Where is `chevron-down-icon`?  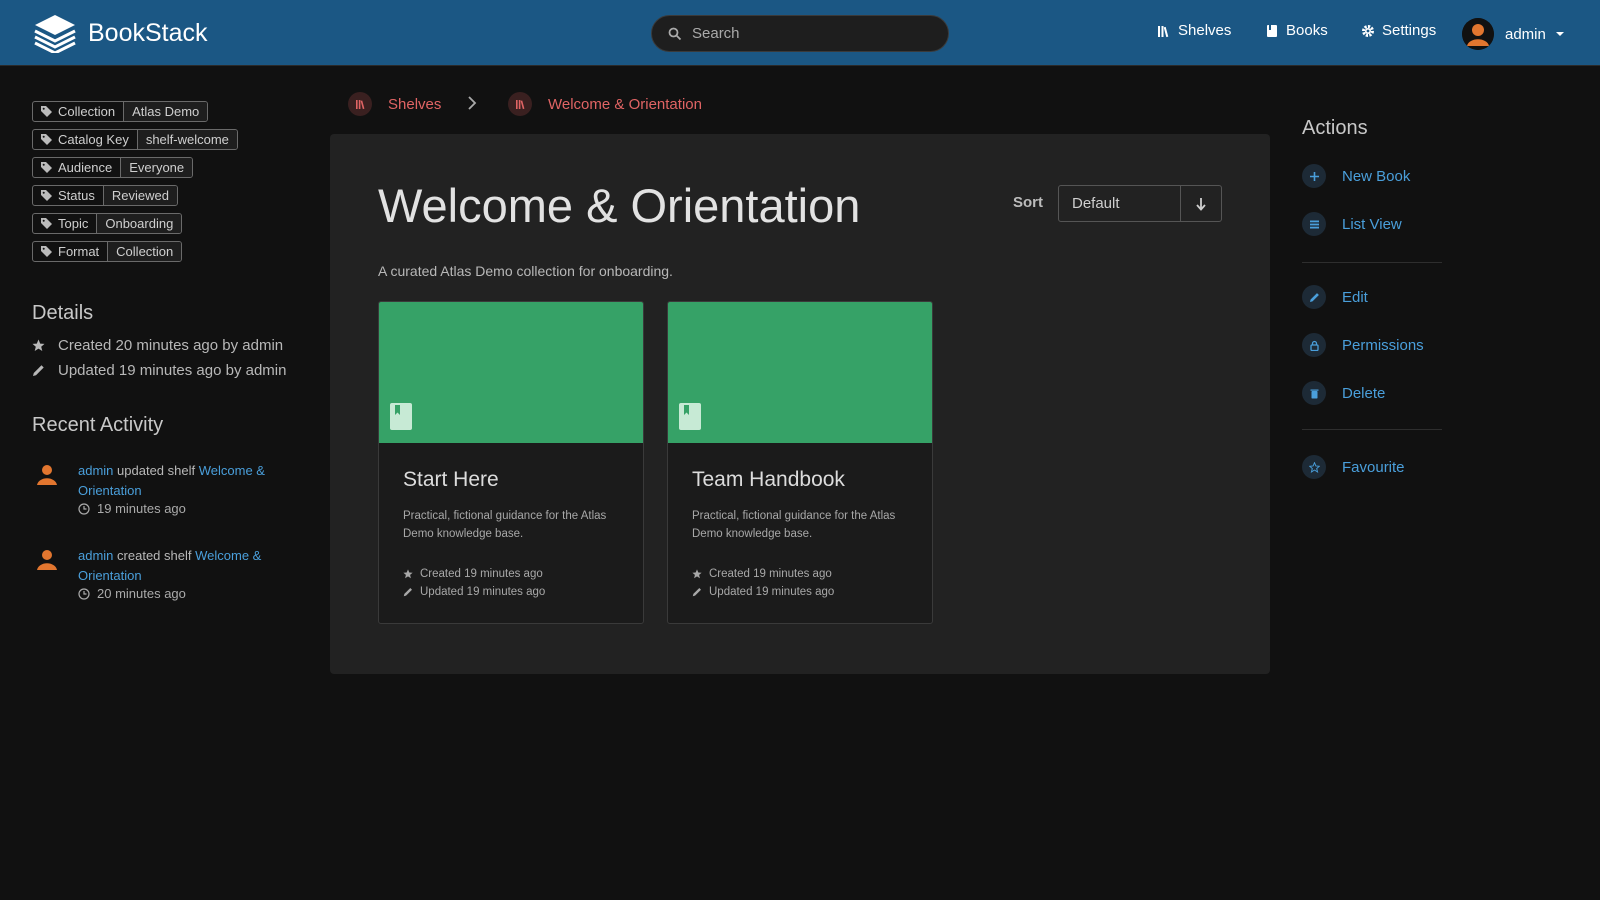 chevron-down-icon is located at coordinates (1559, 34).